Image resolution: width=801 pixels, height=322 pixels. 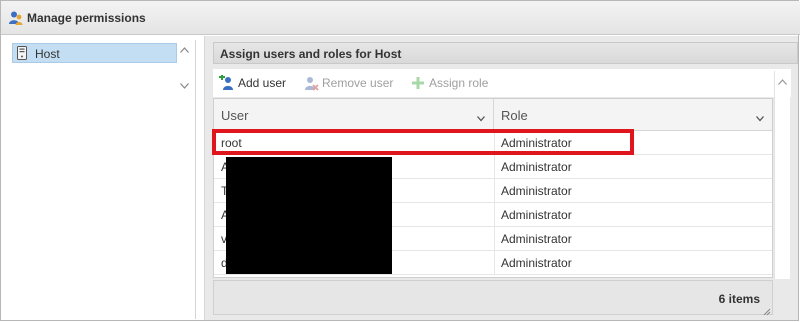 I want to click on redaction-box, so click(x=309, y=215).